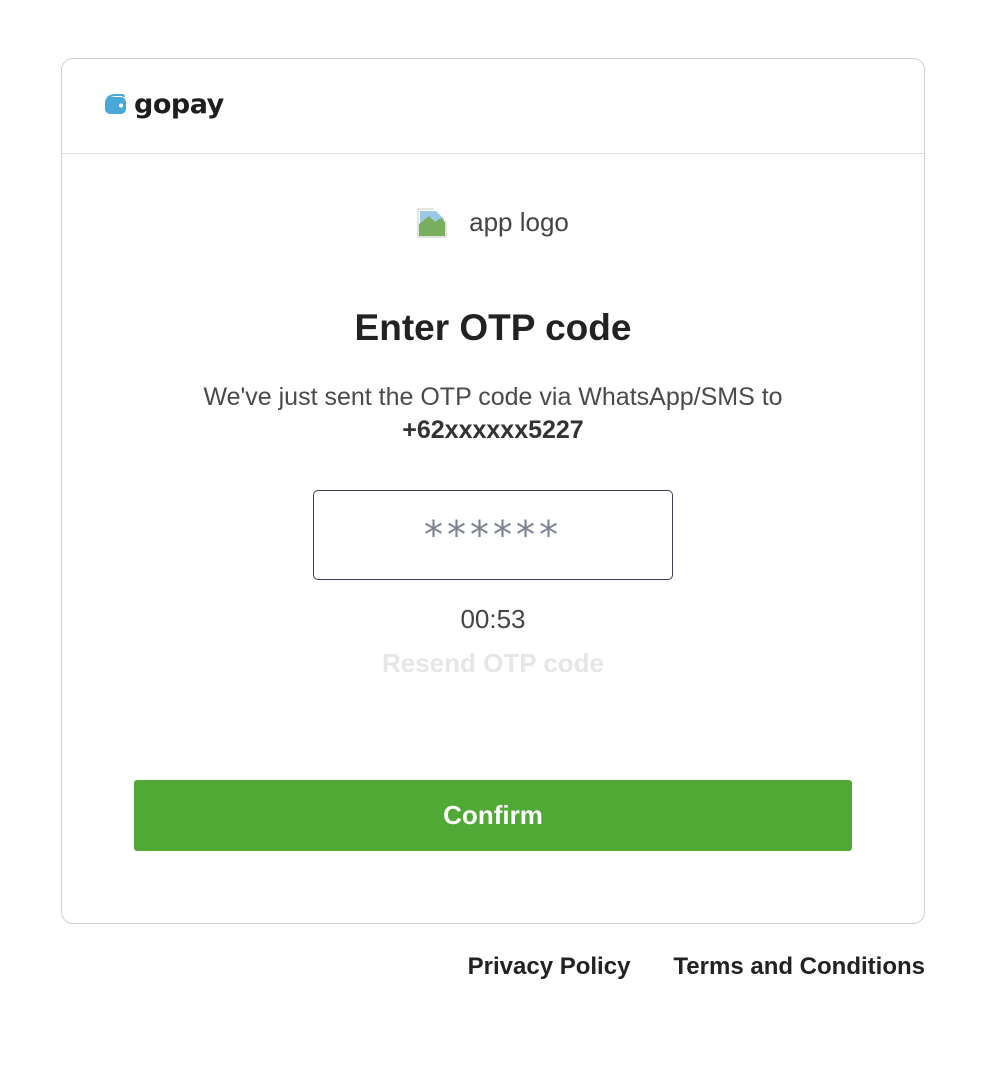  I want to click on resend-otp-link: Resend OTP code, so click(493, 663).